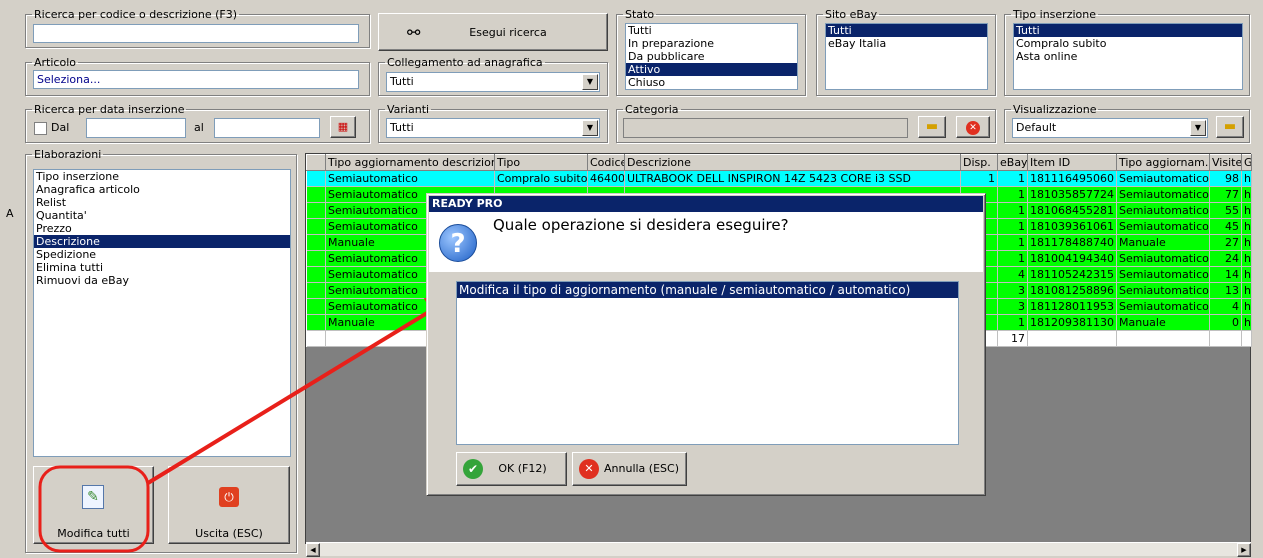 Image resolution: width=1263 pixels, height=558 pixels. I want to click on dialog-question: Quale operazione si desidera eseguire?, so click(641, 225).